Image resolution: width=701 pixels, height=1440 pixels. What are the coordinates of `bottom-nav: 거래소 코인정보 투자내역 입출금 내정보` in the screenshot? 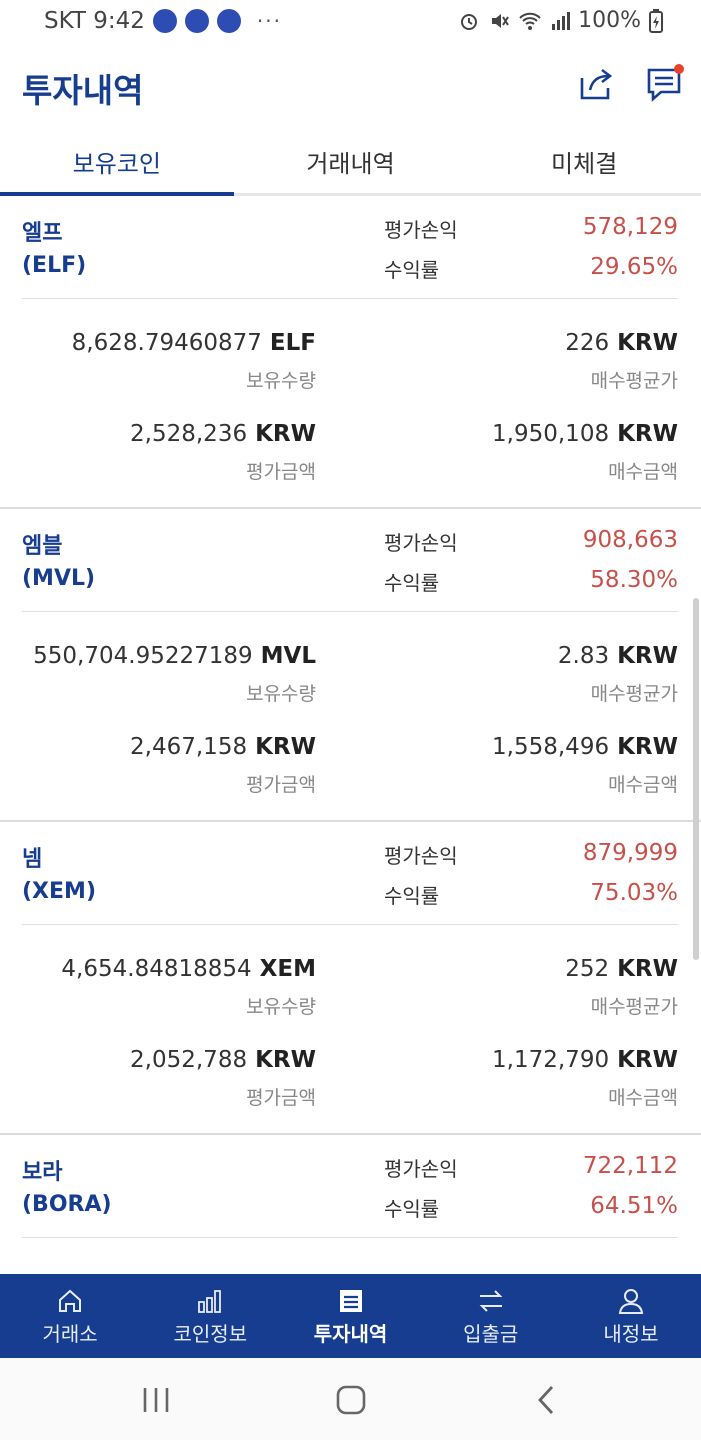 It's located at (350, 1316).